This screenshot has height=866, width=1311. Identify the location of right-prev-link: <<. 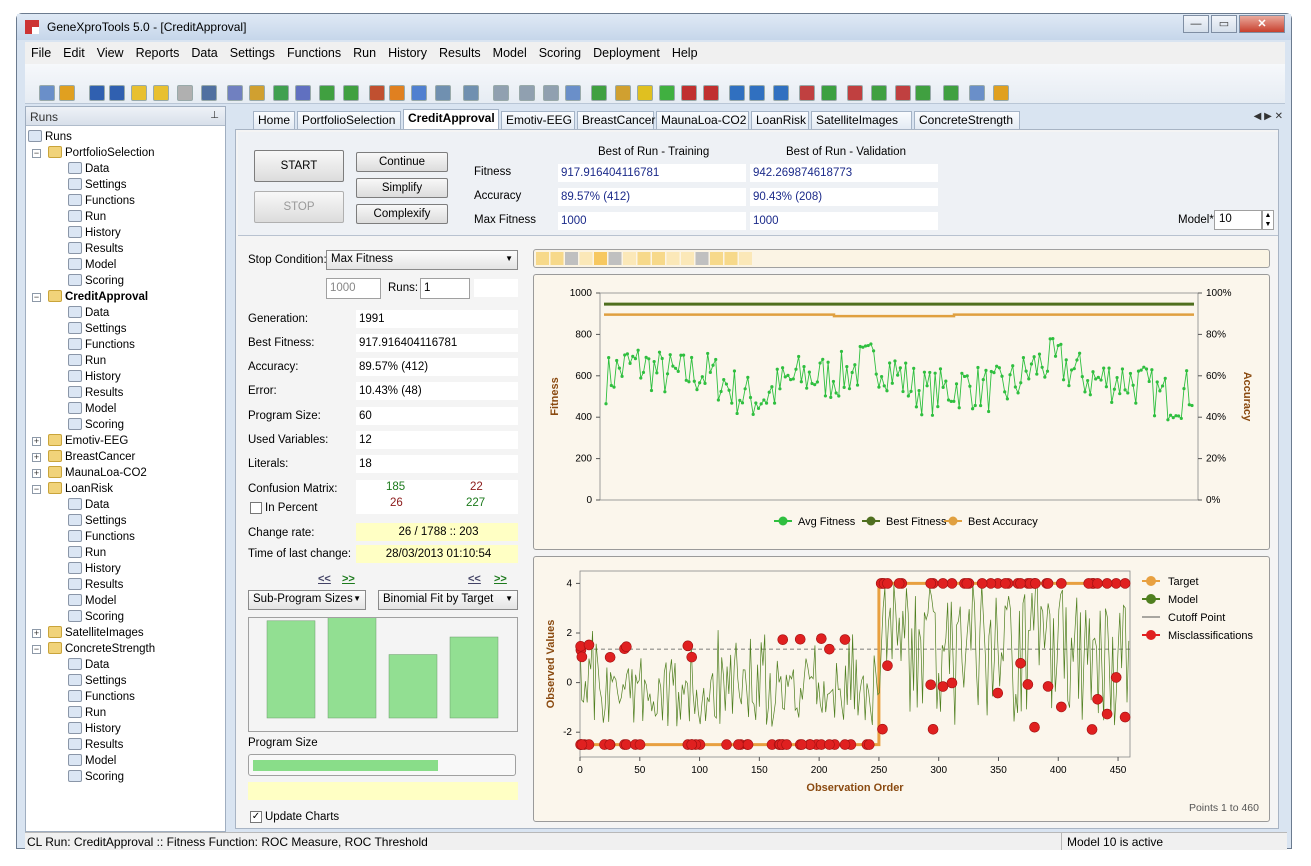
(474, 579).